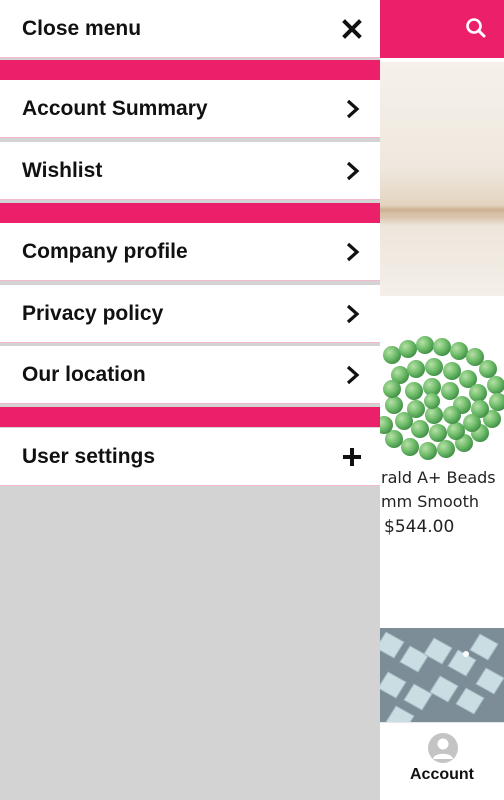 This screenshot has height=800, width=504. What do you see at coordinates (190, 457) in the screenshot?
I see `menu-item-user-settings: User settings` at bounding box center [190, 457].